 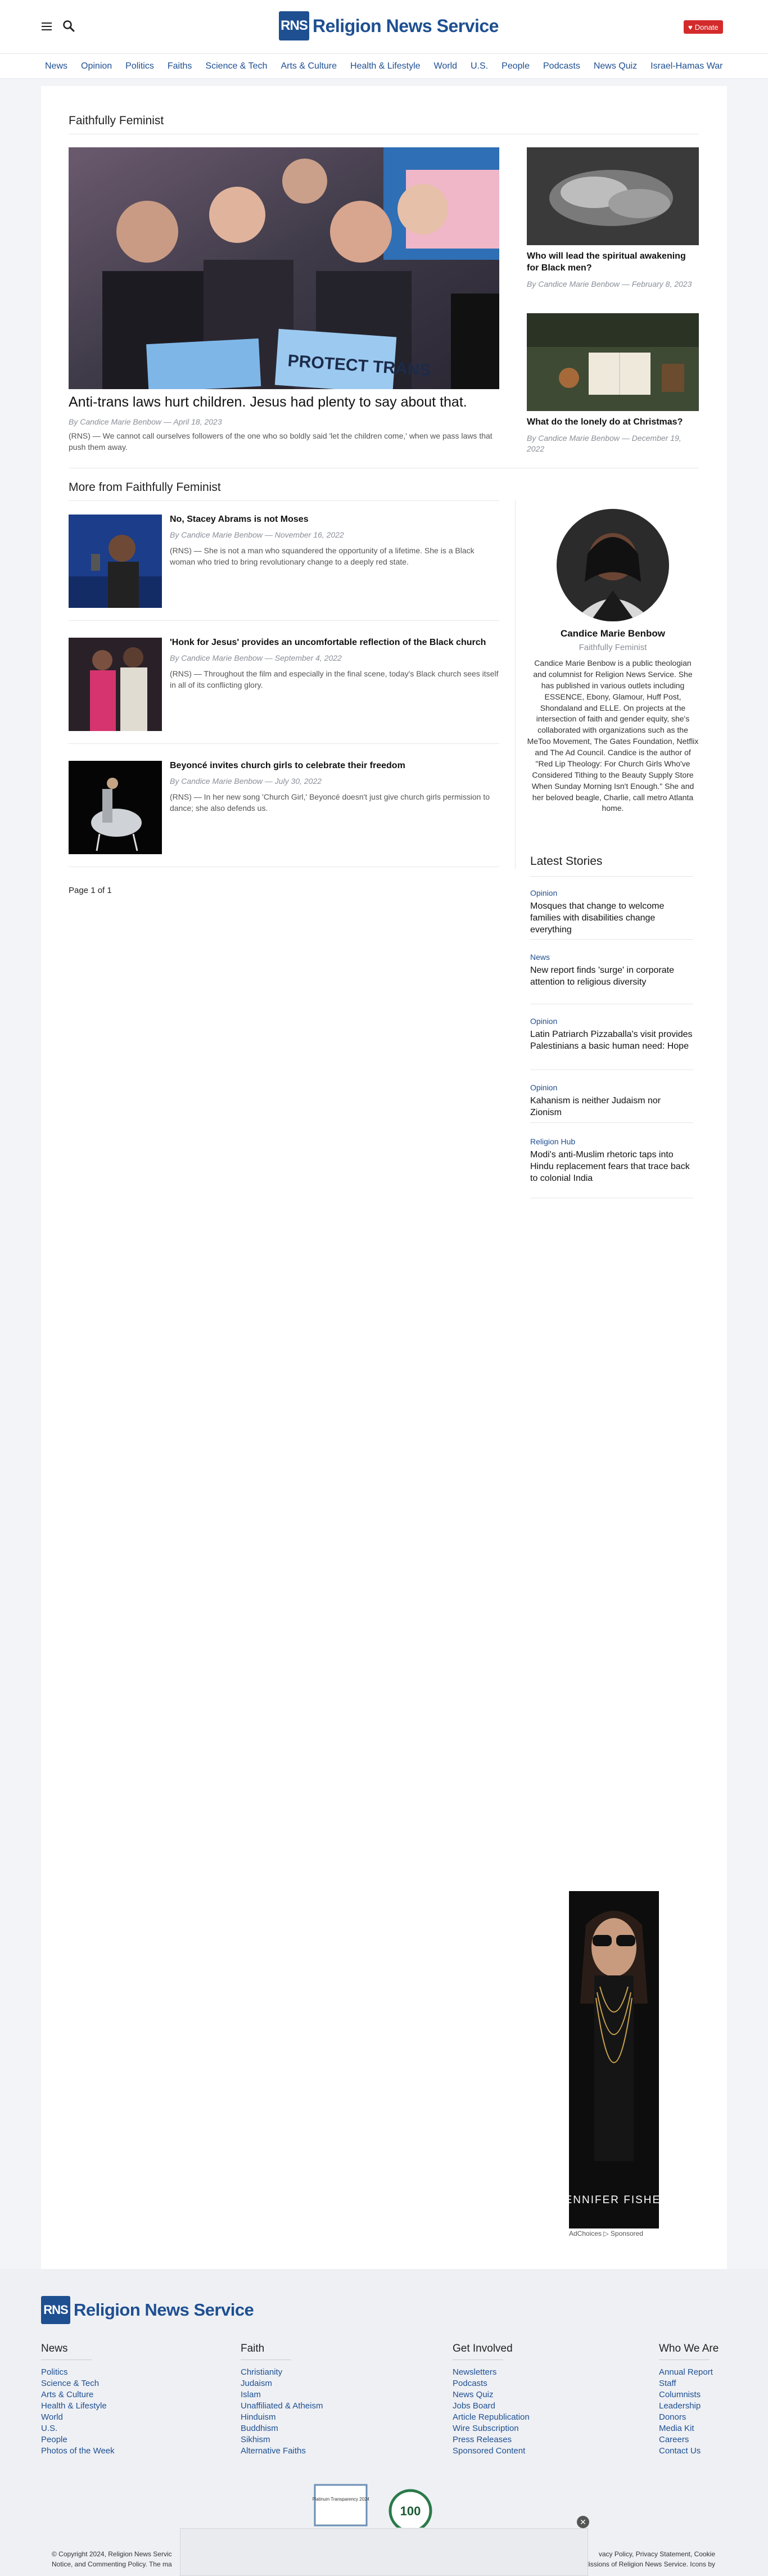 What do you see at coordinates (689, 2440) in the screenshot?
I see `footer-link: Careers` at bounding box center [689, 2440].